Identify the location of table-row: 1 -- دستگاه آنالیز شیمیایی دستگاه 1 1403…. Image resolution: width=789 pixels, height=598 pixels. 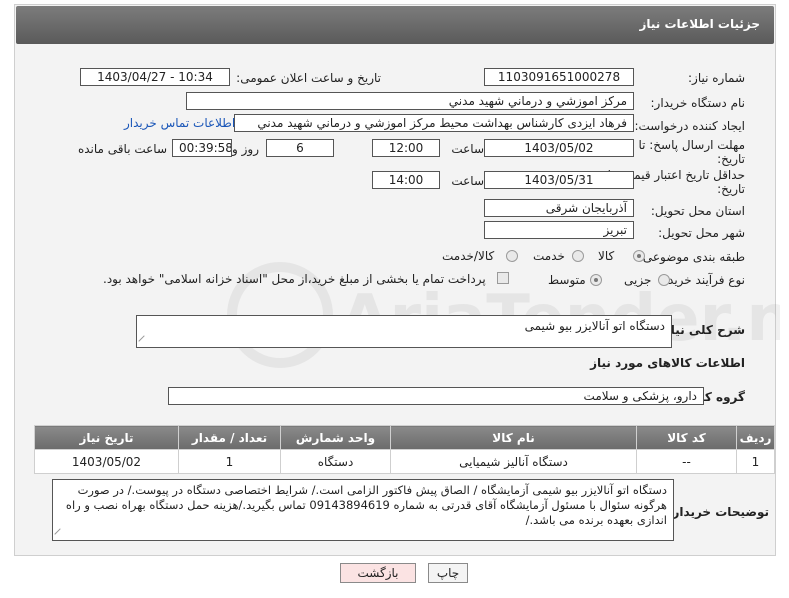
(404, 461).